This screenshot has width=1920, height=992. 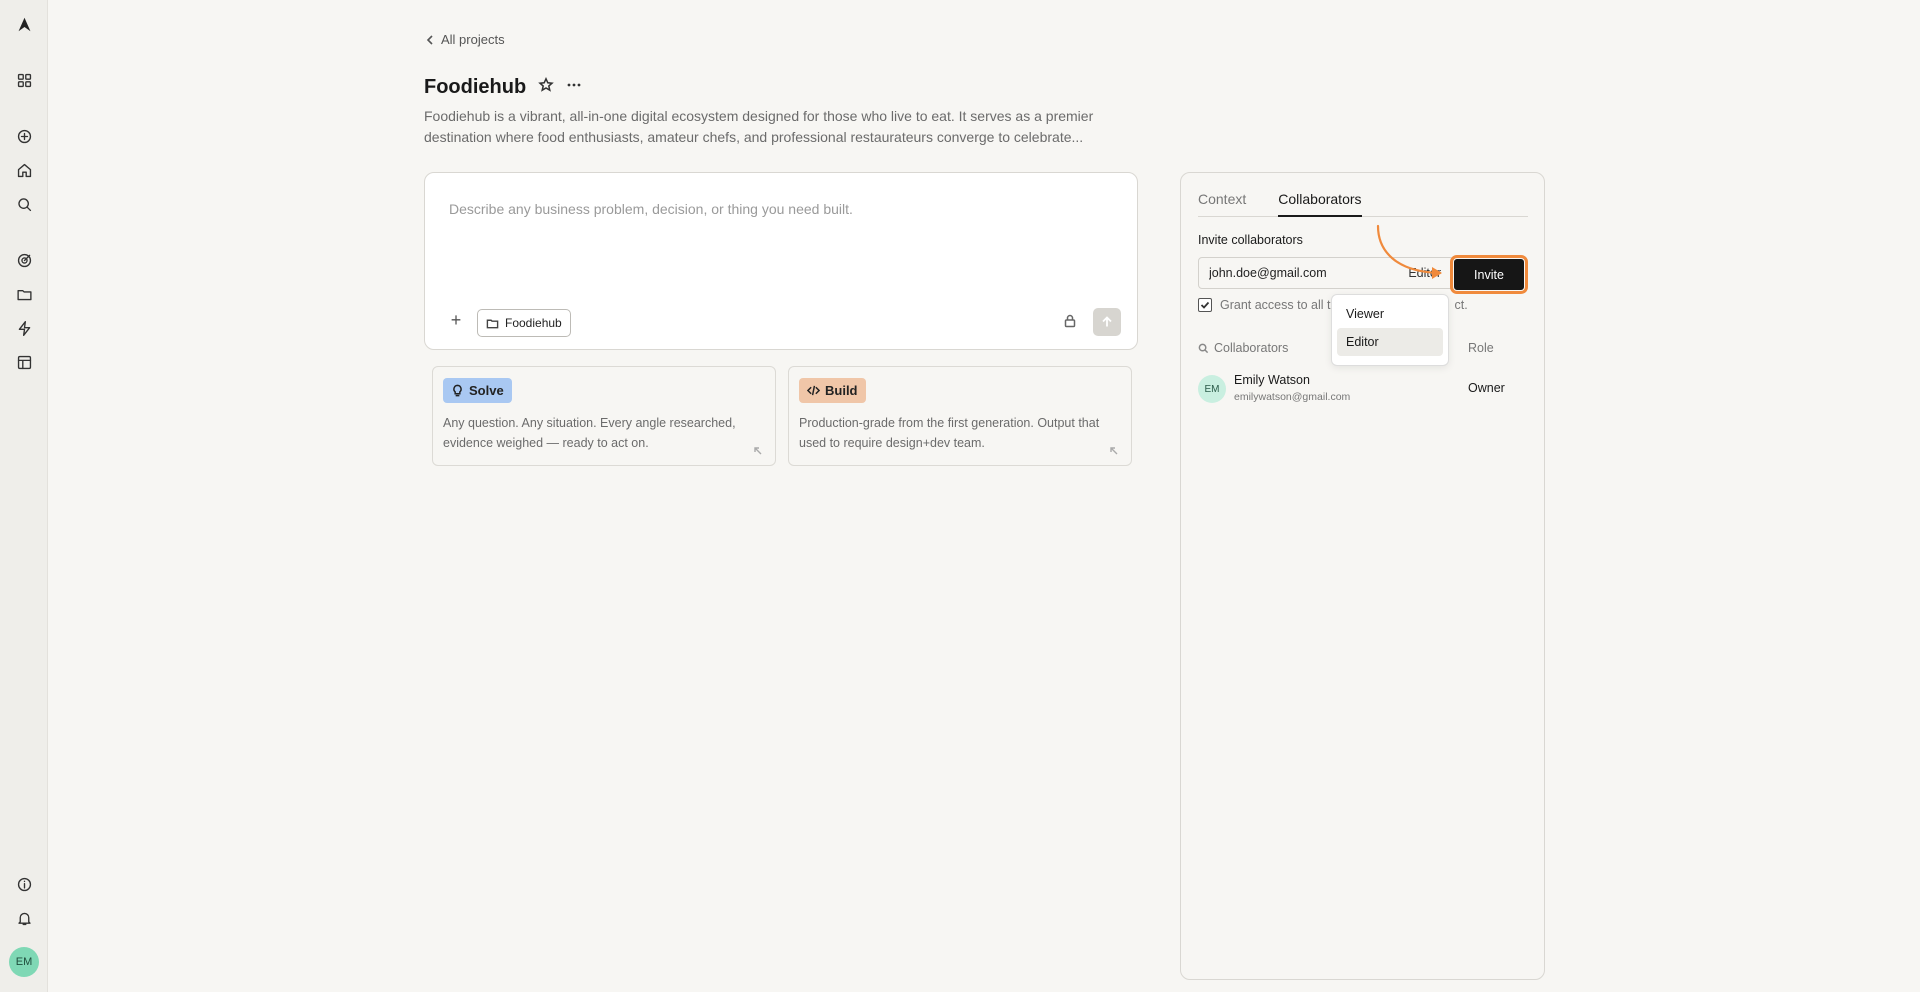 I want to click on collaborators-search: Collaborators, so click(x=1243, y=348).